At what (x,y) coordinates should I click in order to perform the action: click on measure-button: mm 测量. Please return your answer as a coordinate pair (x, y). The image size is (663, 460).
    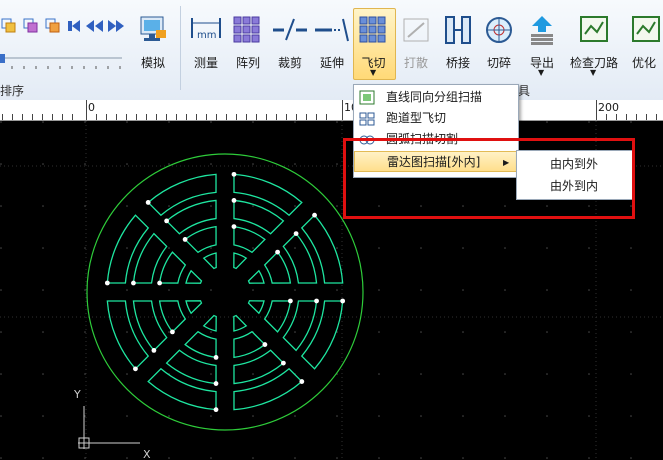
    Looking at the image, I should click on (206, 43).